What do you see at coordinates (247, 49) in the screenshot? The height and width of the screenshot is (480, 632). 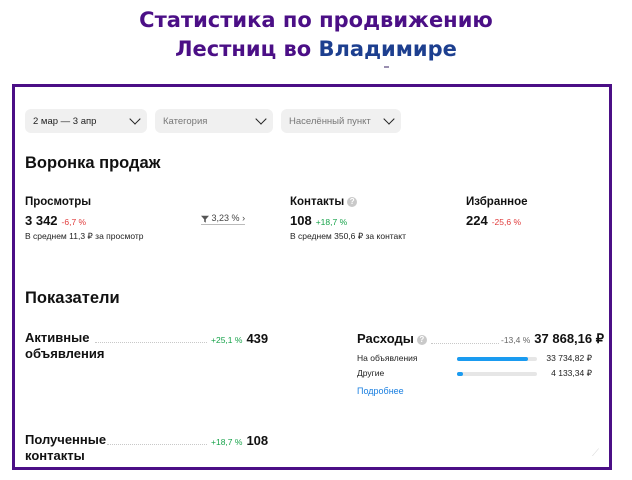 I see `heading-line-2-part-1: Лестниц во` at bounding box center [247, 49].